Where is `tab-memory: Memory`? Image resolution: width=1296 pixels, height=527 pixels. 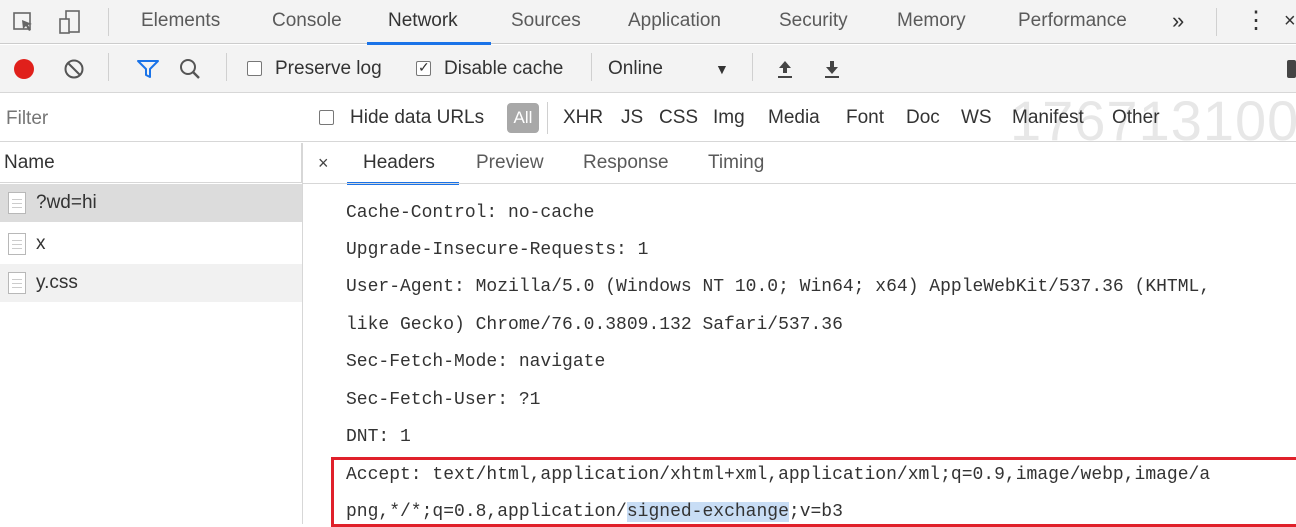 tab-memory: Memory is located at coordinates (931, 22).